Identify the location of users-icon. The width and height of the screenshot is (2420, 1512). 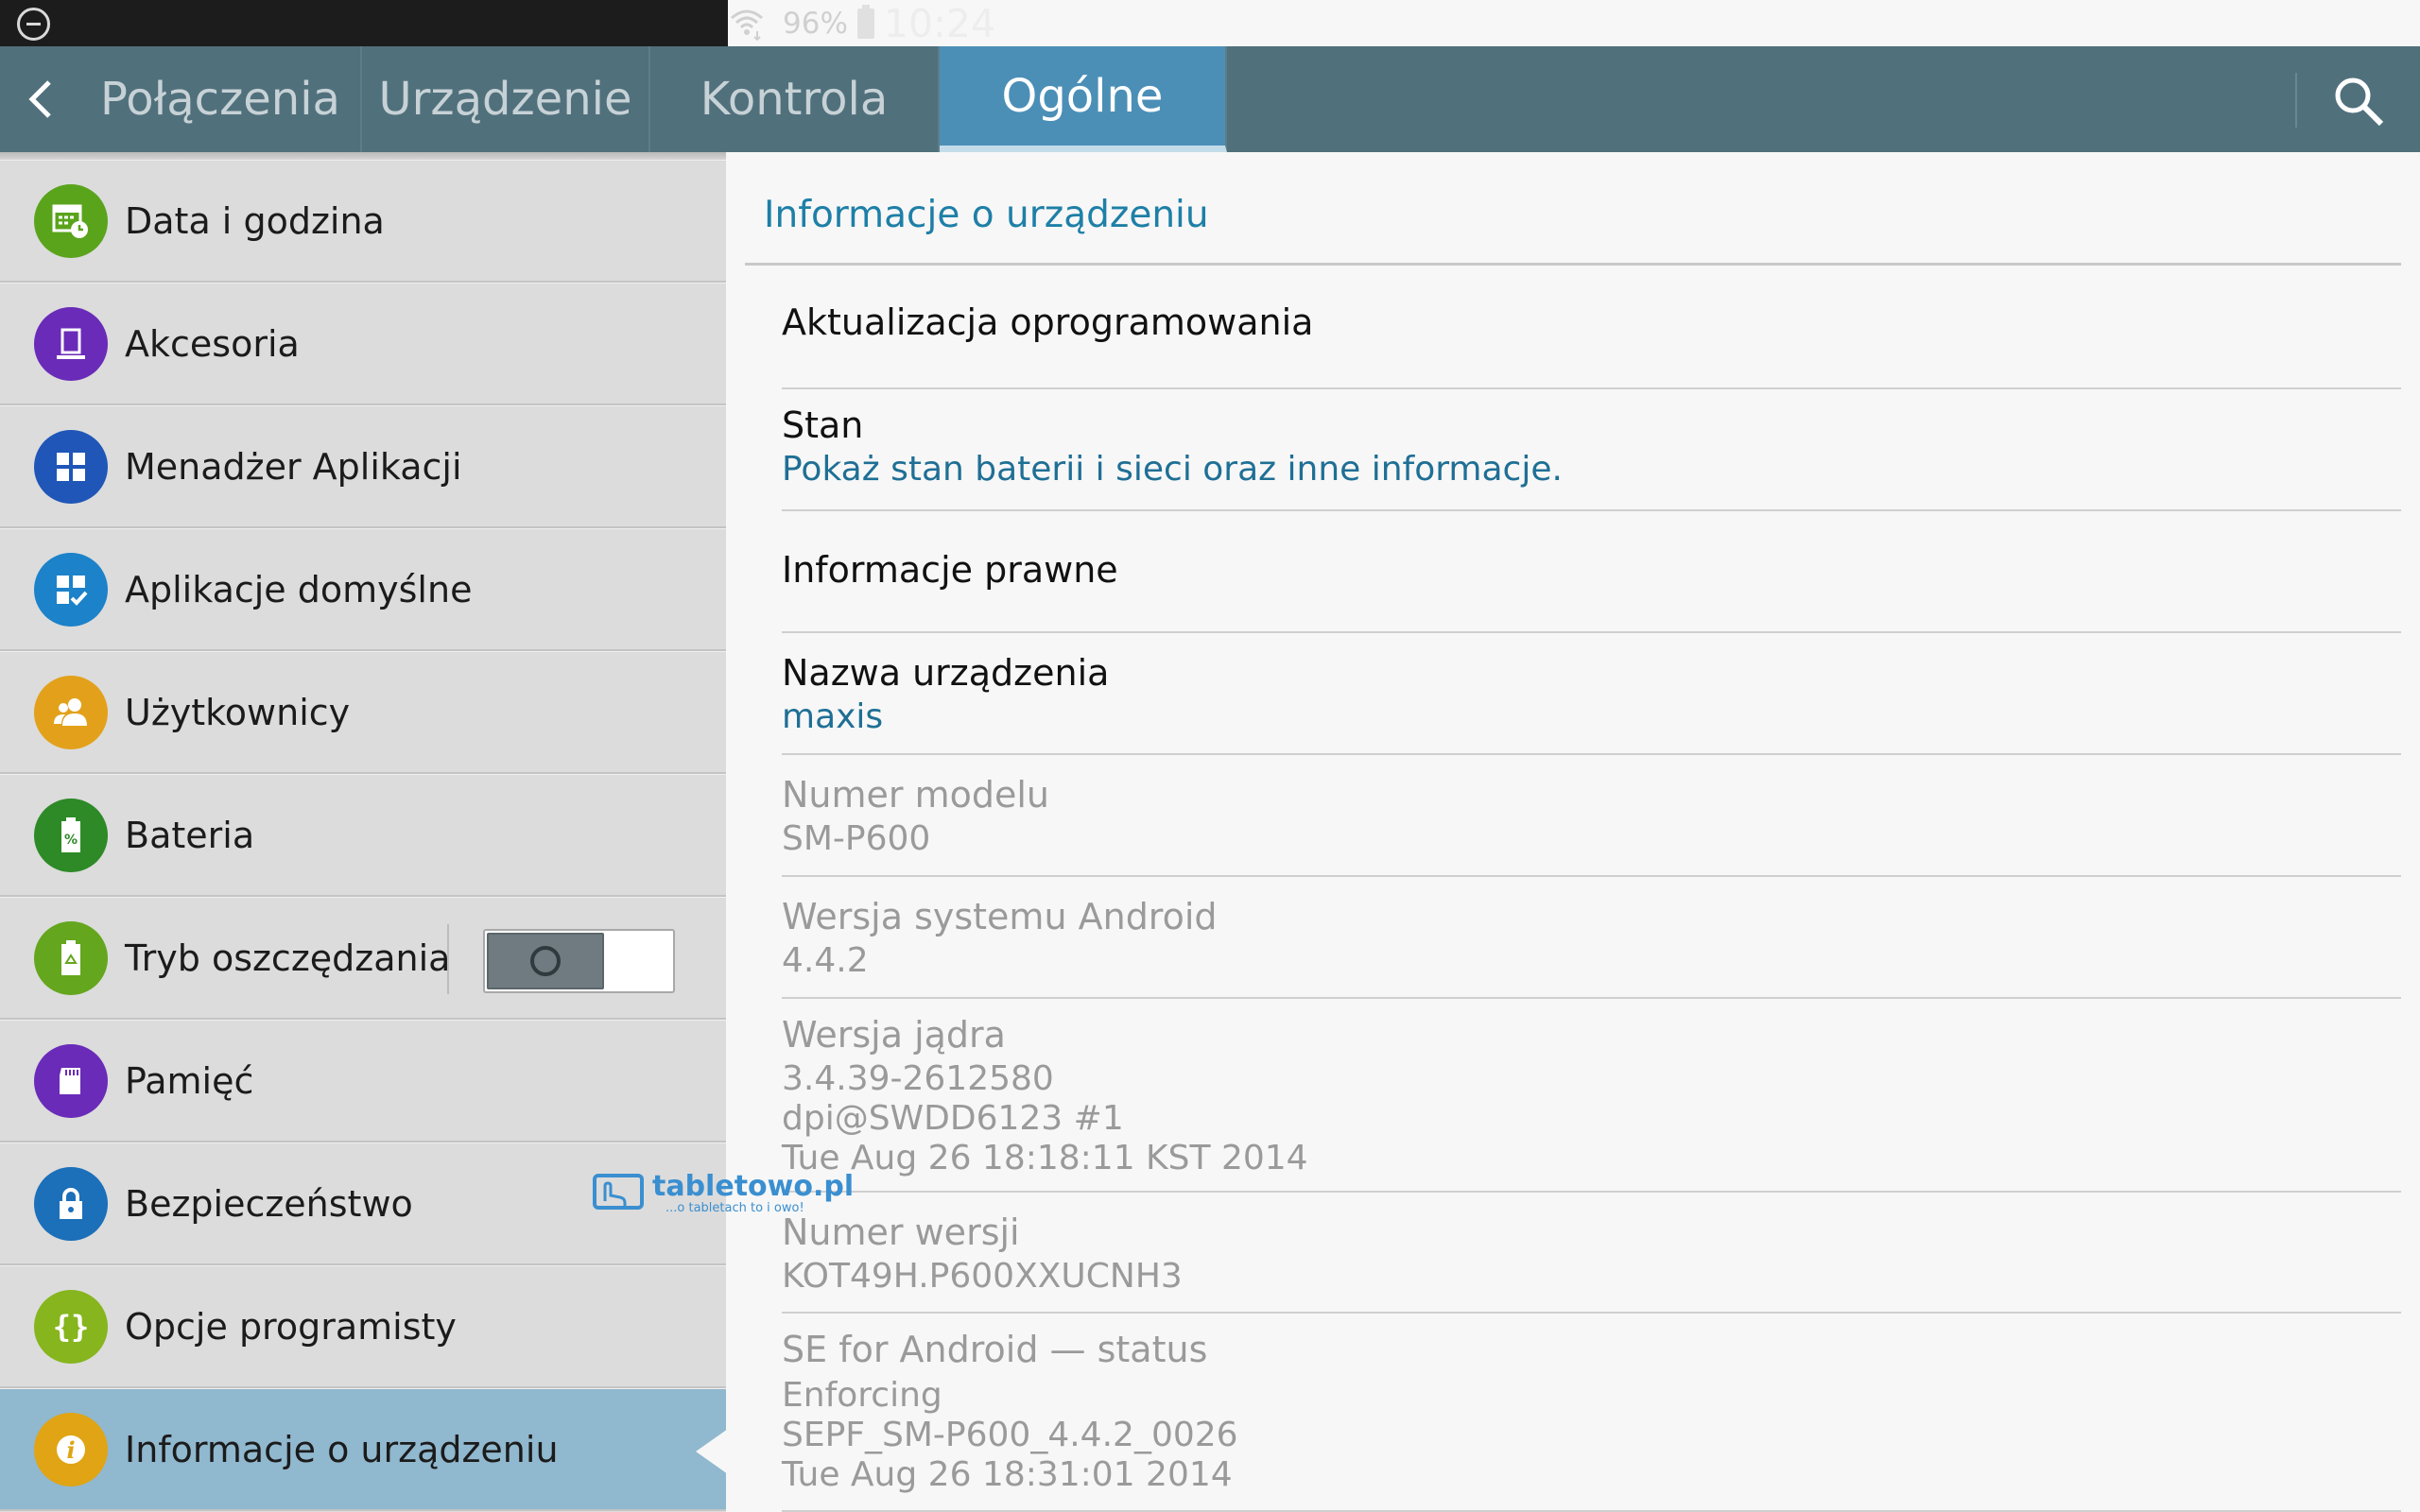
(71, 712).